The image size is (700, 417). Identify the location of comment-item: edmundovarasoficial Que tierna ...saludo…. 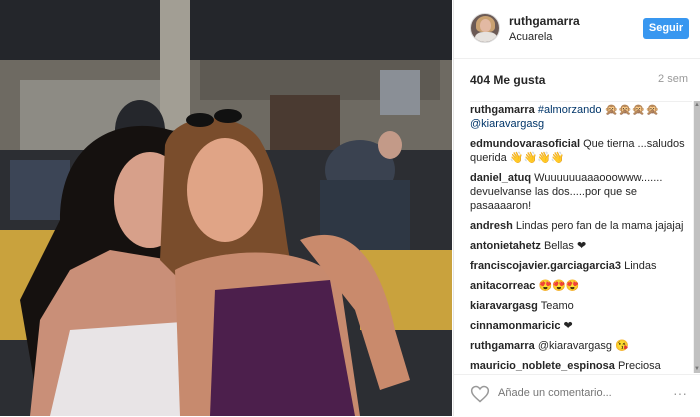
(581, 151).